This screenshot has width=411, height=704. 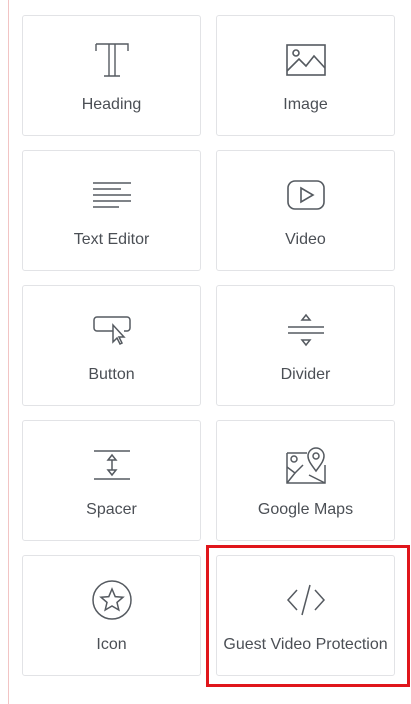 I want to click on heading-icon, so click(x=112, y=60).